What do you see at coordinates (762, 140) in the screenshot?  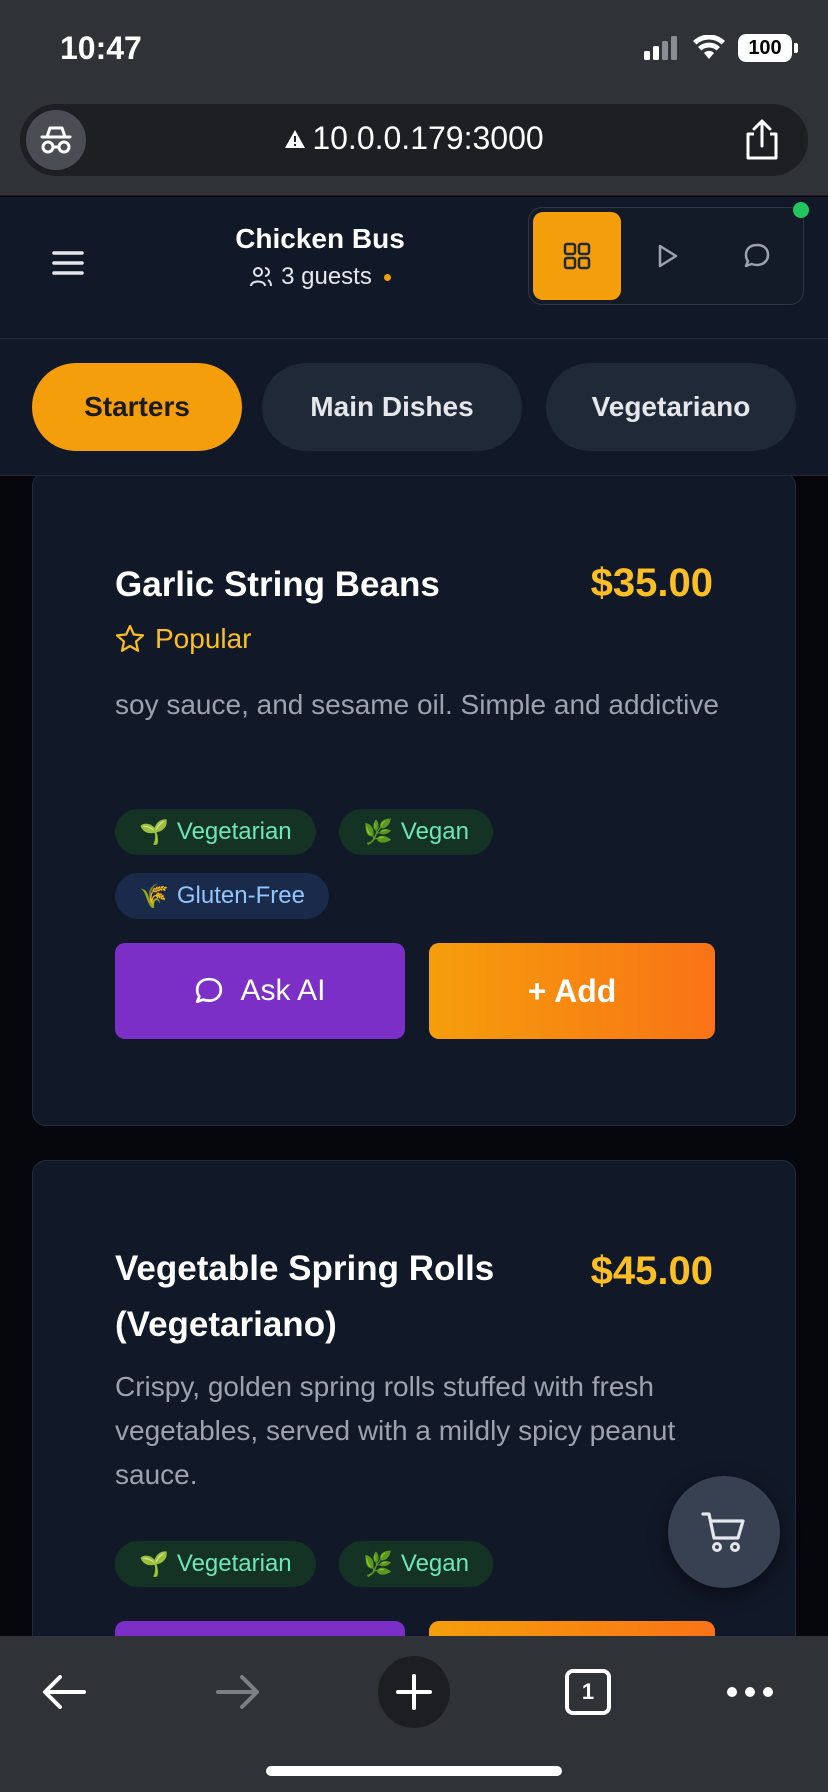 I see `share-icon` at bounding box center [762, 140].